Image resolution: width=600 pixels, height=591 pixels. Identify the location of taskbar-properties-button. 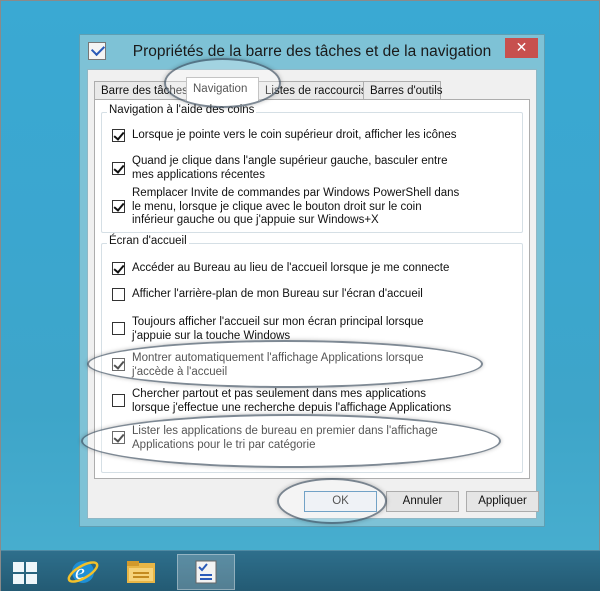
(206, 572).